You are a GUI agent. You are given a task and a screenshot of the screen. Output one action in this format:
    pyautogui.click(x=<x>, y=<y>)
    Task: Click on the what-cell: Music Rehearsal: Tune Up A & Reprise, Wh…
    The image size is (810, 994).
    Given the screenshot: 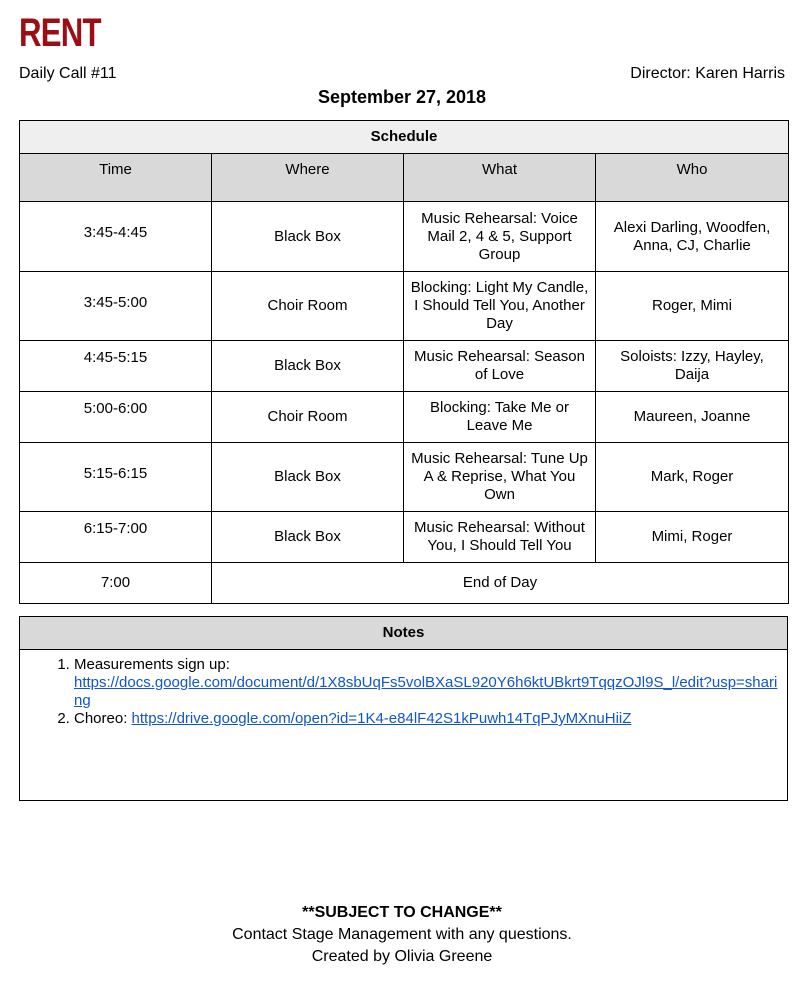 What is the action you would take?
    pyautogui.click(x=499, y=477)
    